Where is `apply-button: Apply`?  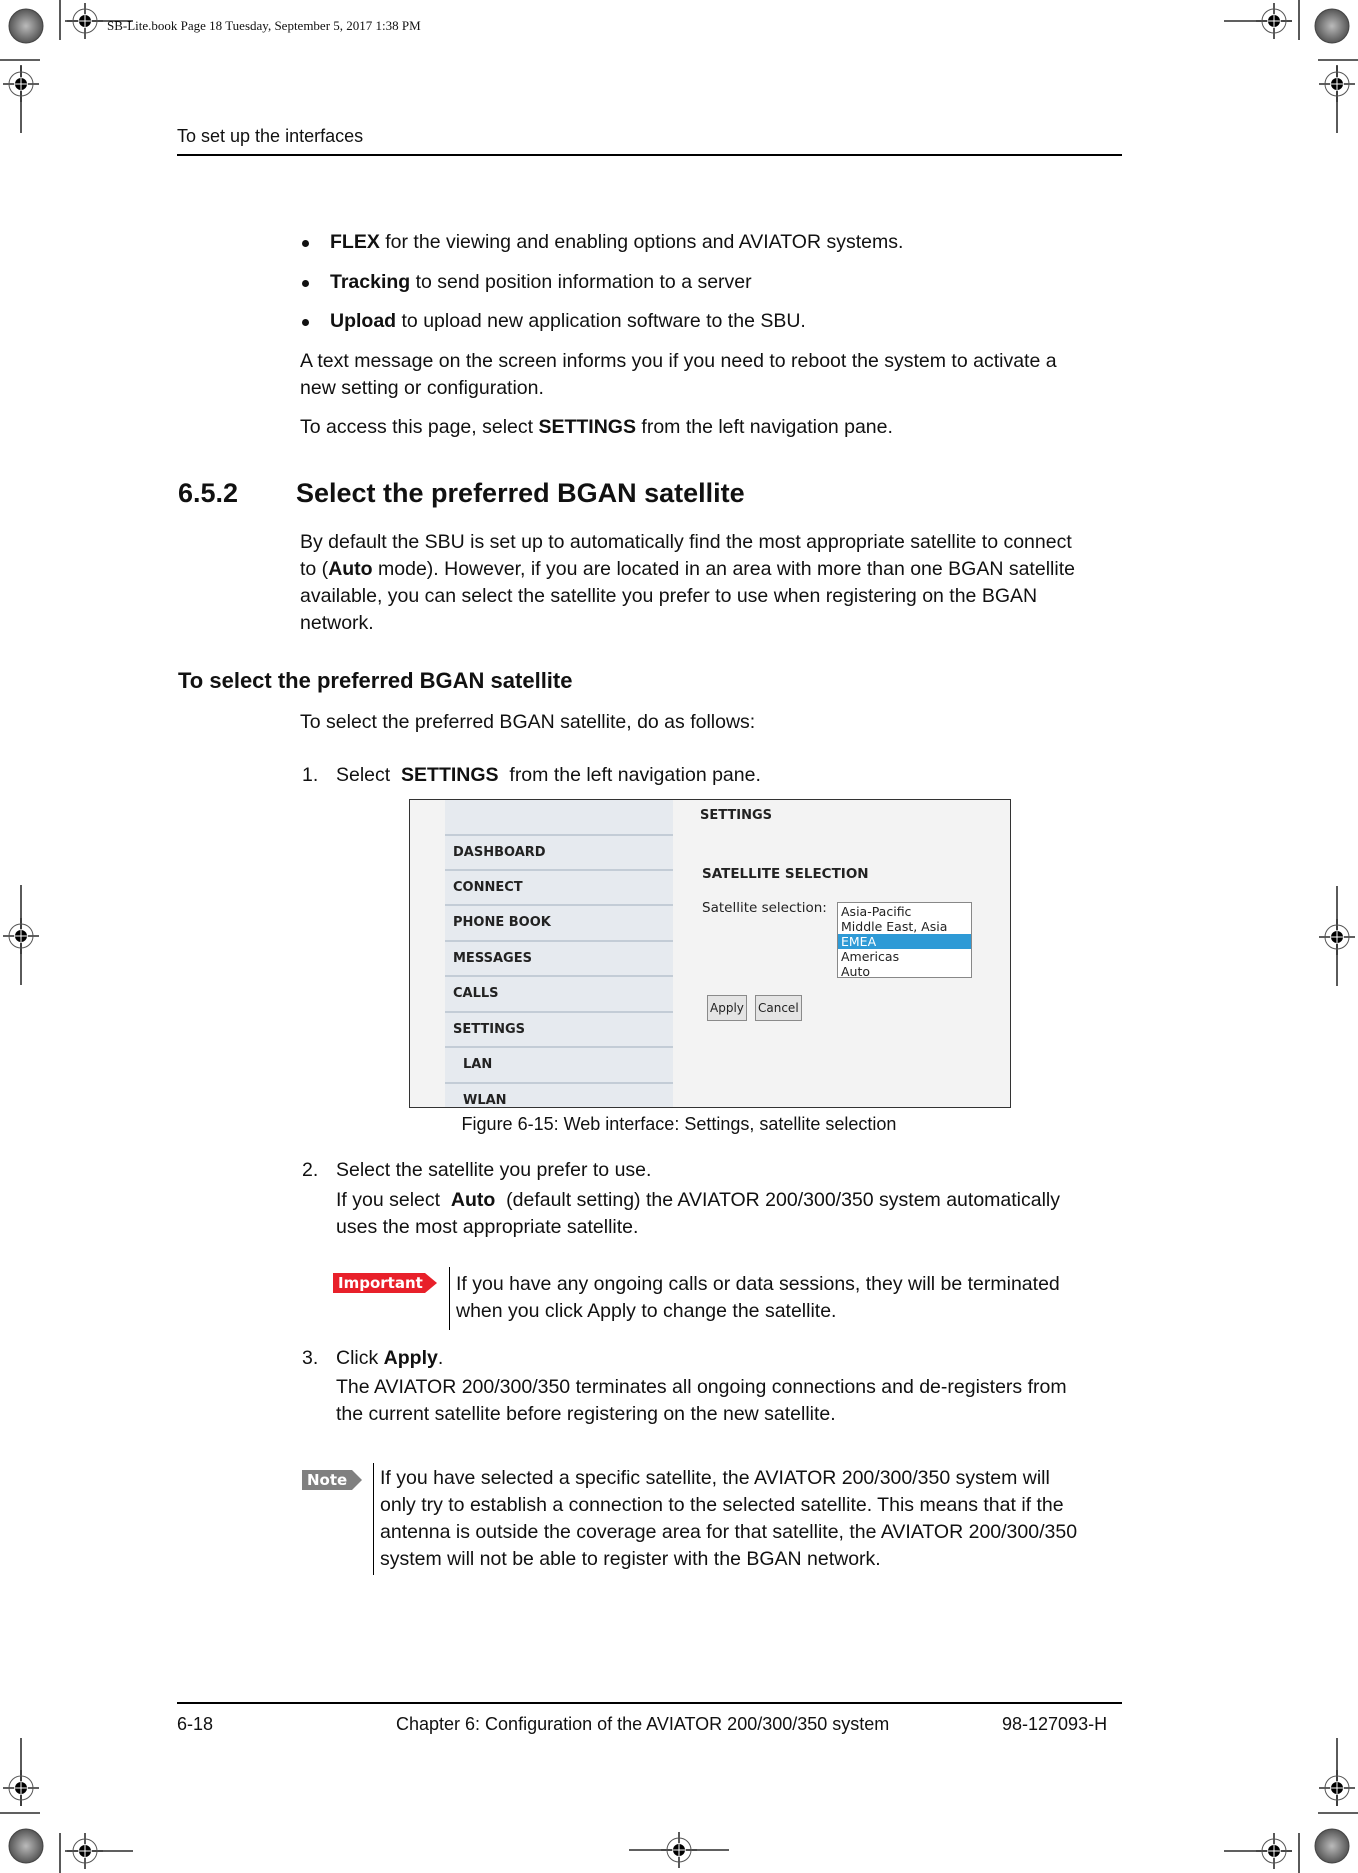
apply-button: Apply is located at coordinates (727, 1008).